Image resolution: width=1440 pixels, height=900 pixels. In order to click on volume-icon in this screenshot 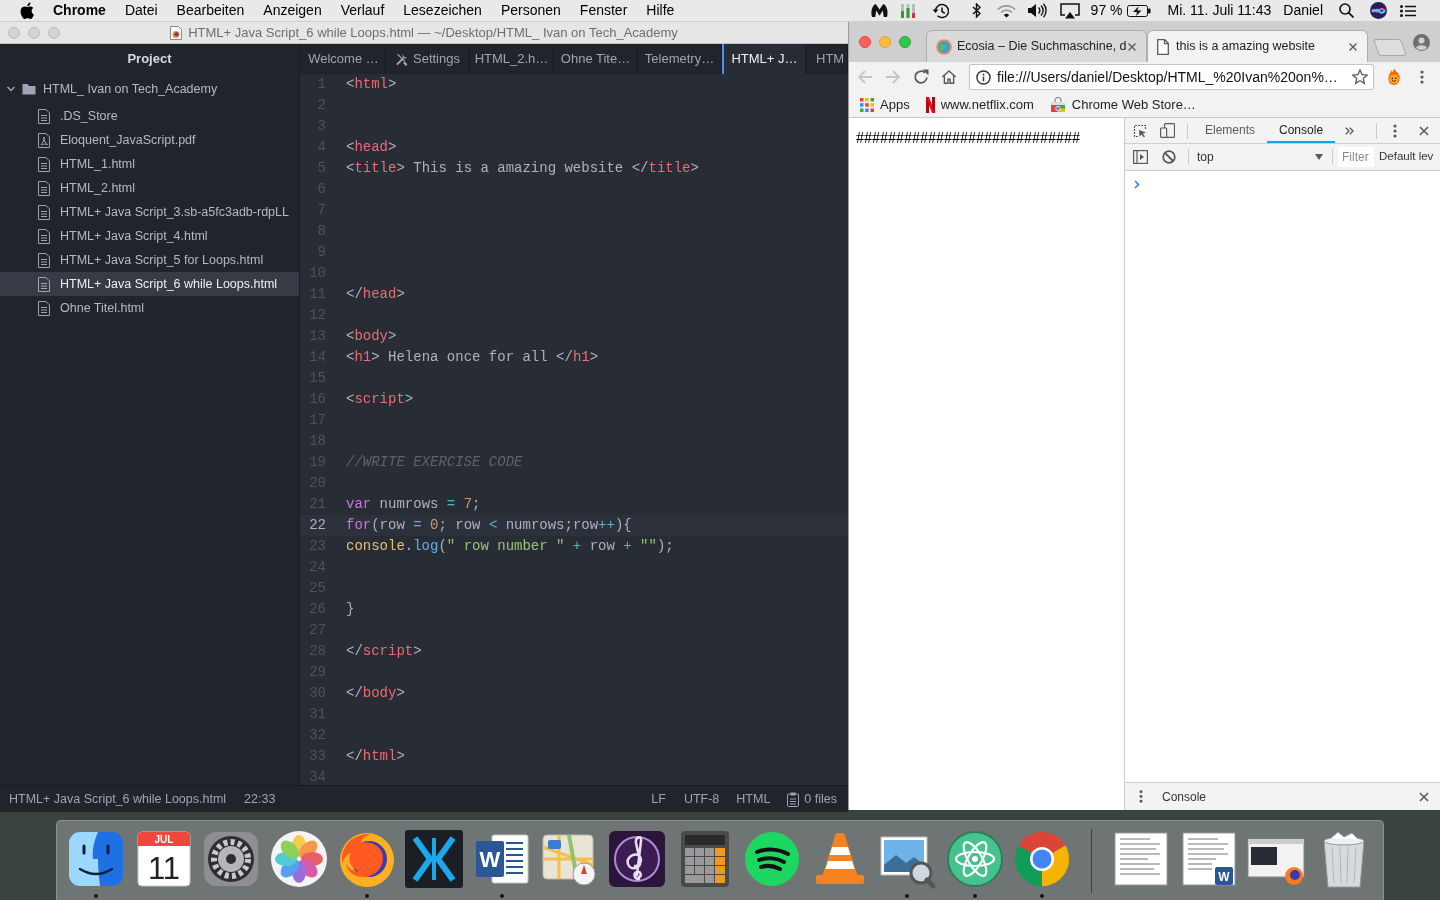, I will do `click(1036, 10)`.